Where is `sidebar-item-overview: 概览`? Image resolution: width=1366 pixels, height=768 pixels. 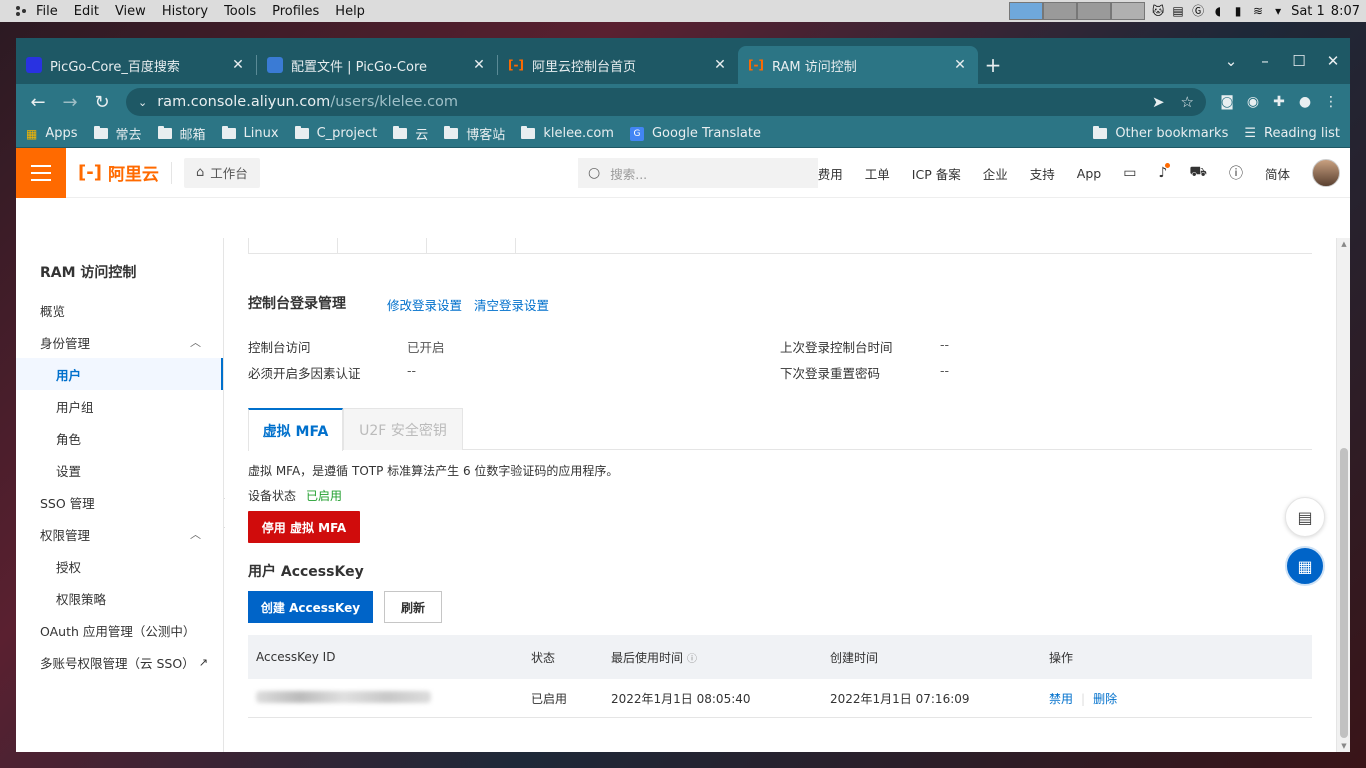
sidebar-item-overview: 概览 is located at coordinates (119, 310).